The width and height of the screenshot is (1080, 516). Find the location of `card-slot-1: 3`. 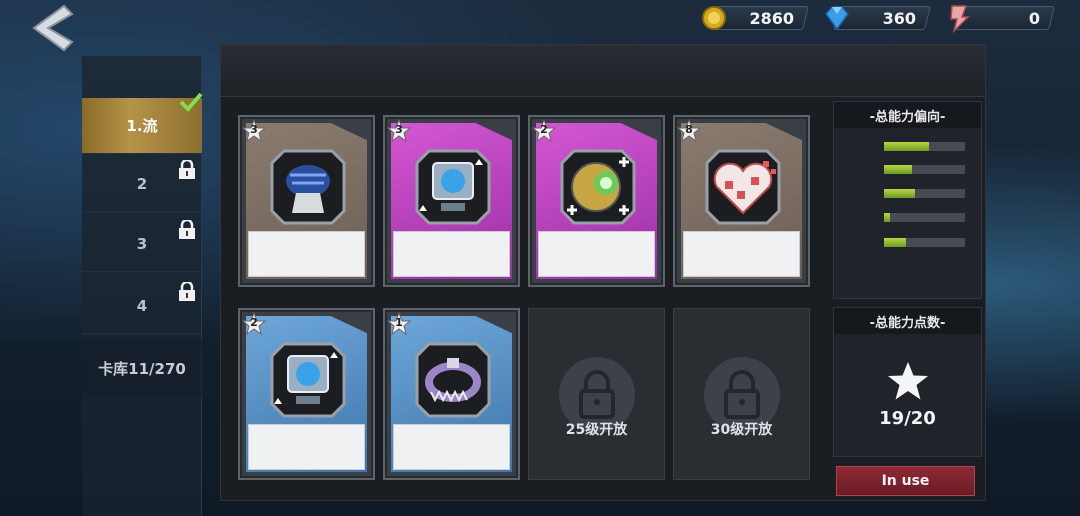

card-slot-1: 3 is located at coordinates (306, 201).